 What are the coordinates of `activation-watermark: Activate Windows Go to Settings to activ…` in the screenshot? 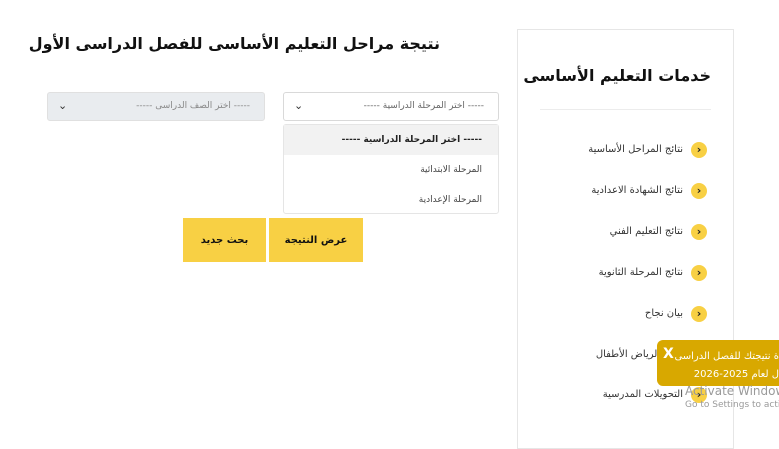 It's located at (732, 397).